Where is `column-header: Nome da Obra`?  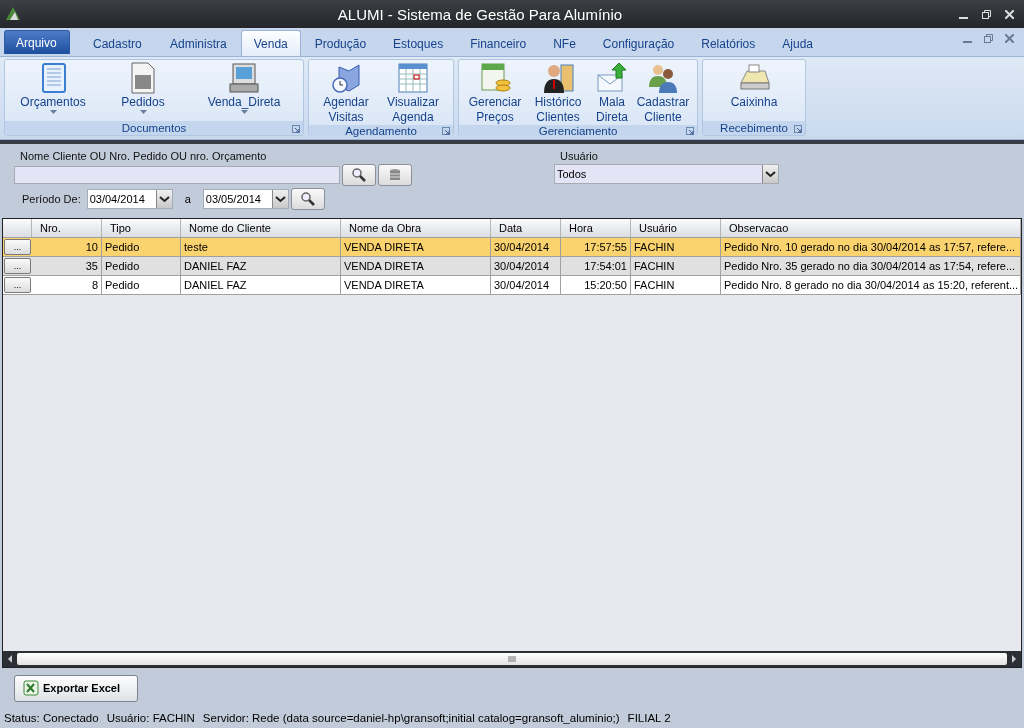 column-header: Nome da Obra is located at coordinates (416, 228).